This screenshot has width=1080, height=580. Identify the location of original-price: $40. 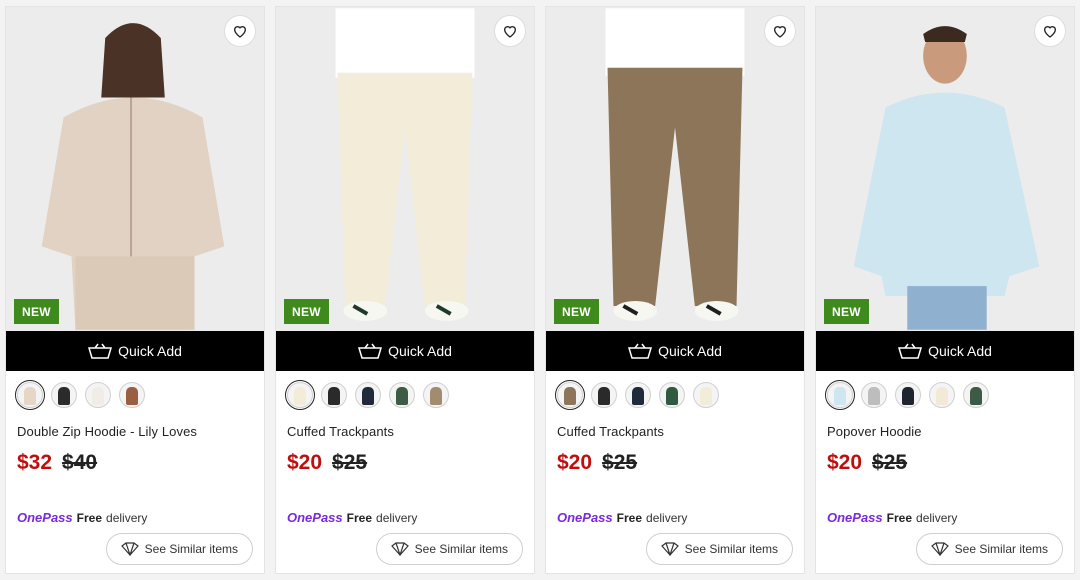
(80, 462).